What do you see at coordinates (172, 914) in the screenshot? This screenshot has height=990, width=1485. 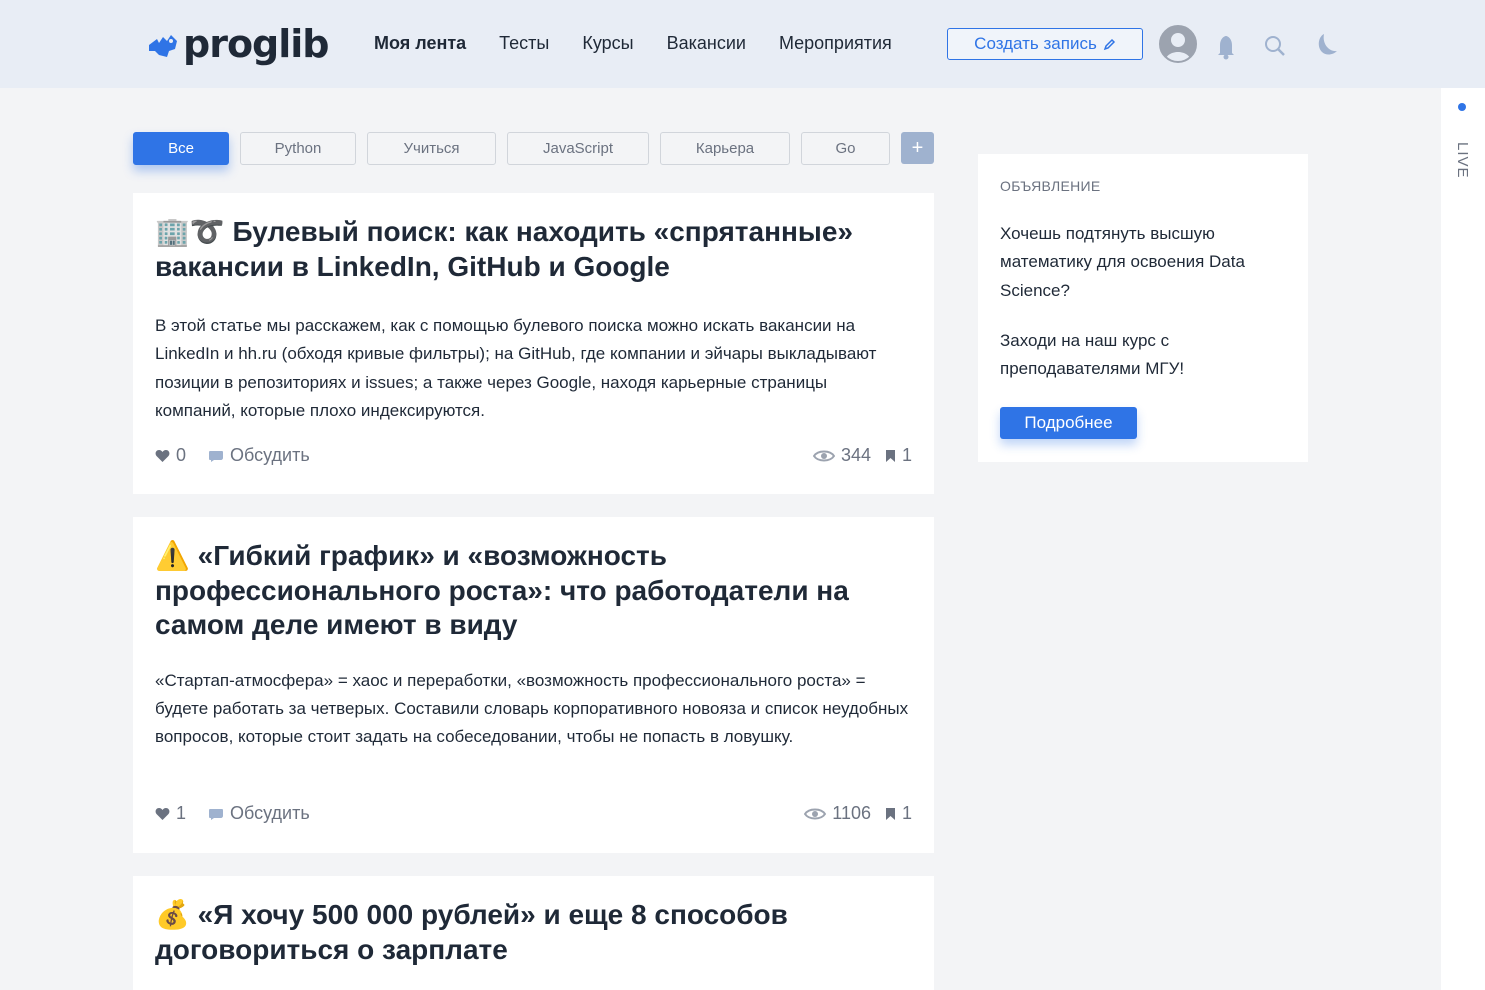 I see `post-emoji: 💰` at bounding box center [172, 914].